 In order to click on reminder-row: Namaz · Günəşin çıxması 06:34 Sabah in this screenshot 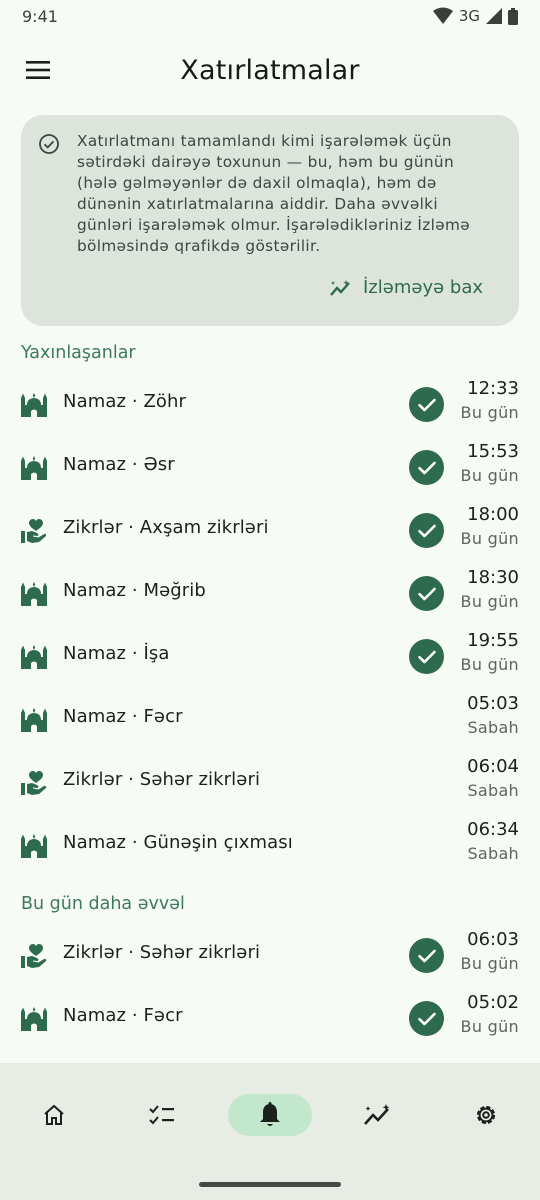, I will do `click(270, 845)`.